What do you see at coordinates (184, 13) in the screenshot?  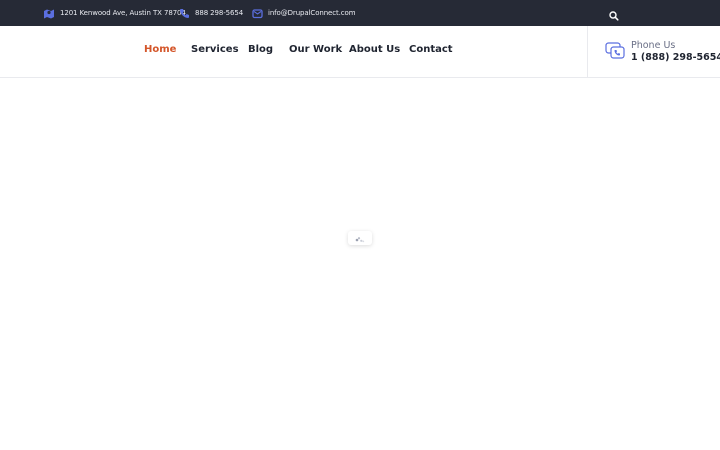 I see `phone-icon` at bounding box center [184, 13].